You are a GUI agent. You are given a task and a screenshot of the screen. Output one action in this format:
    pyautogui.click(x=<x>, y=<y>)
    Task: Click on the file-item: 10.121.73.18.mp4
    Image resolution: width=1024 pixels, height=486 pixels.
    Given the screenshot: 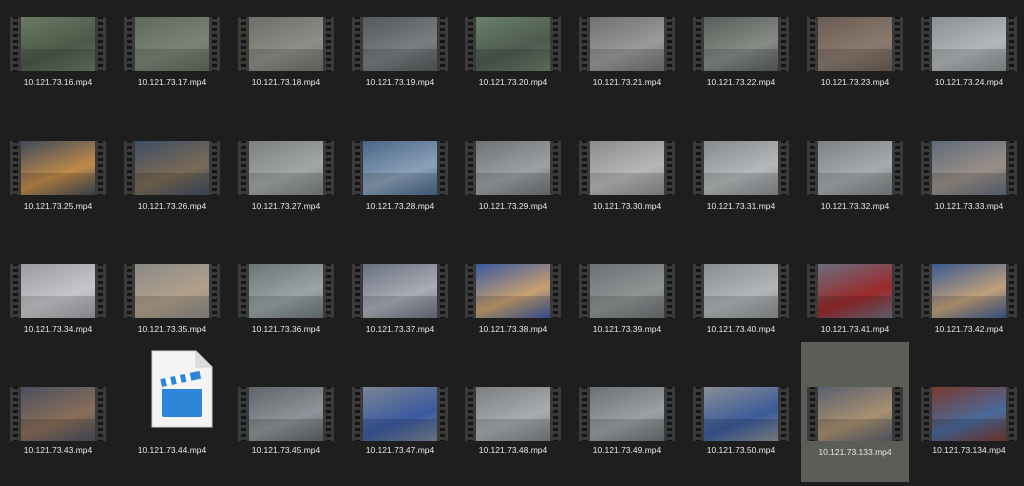 What is the action you would take?
    pyautogui.click(x=286, y=61)
    